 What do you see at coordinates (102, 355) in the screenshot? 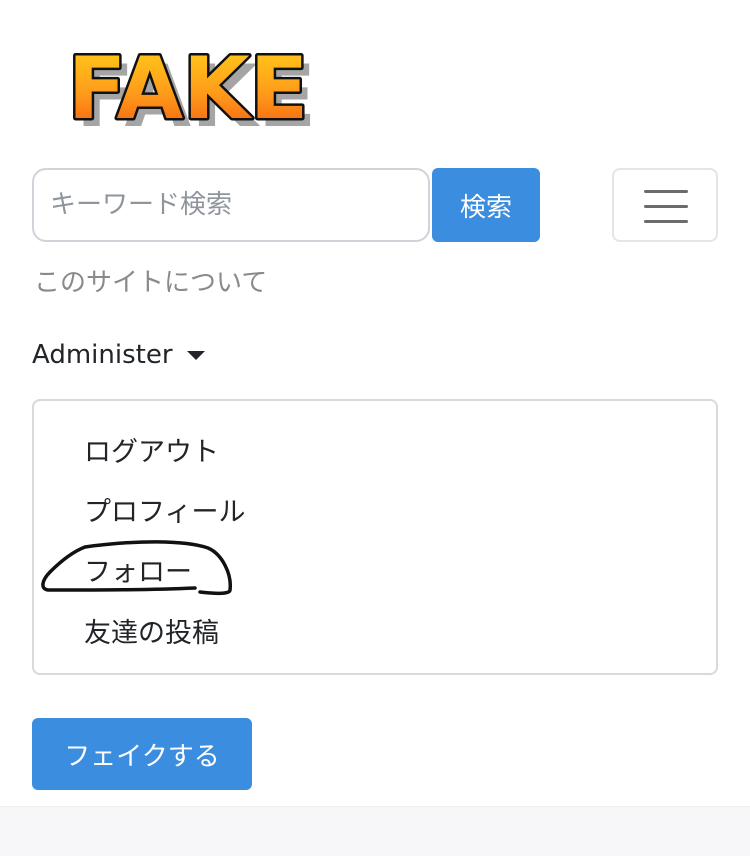
I see `administer-label: Administer` at bounding box center [102, 355].